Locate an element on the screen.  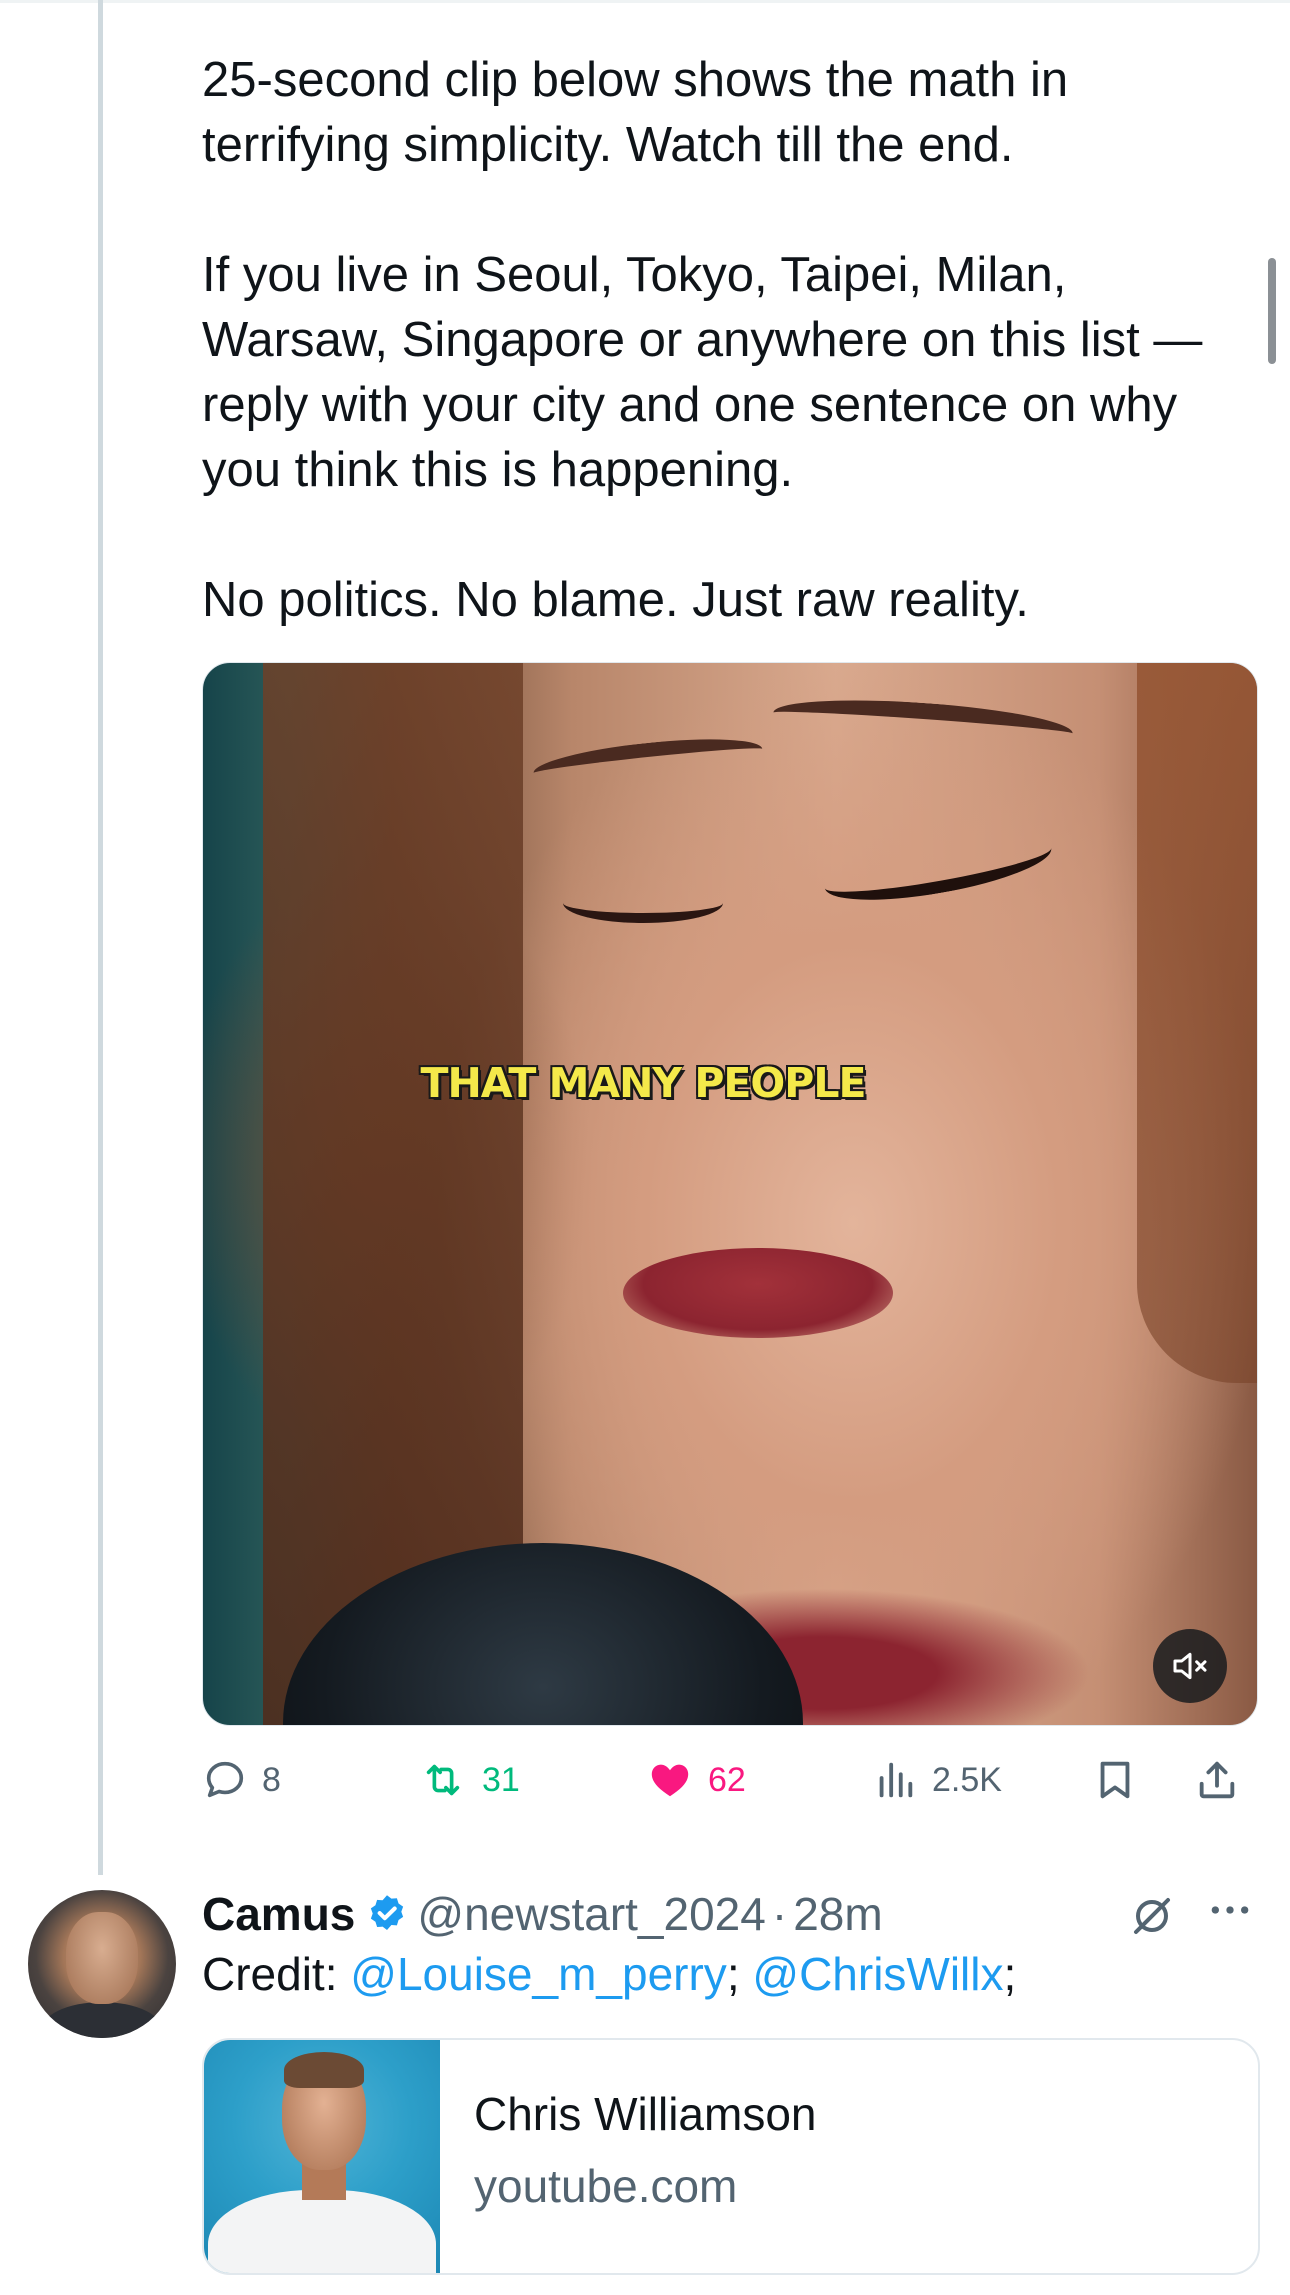
share-button is located at coordinates (1217, 1780).